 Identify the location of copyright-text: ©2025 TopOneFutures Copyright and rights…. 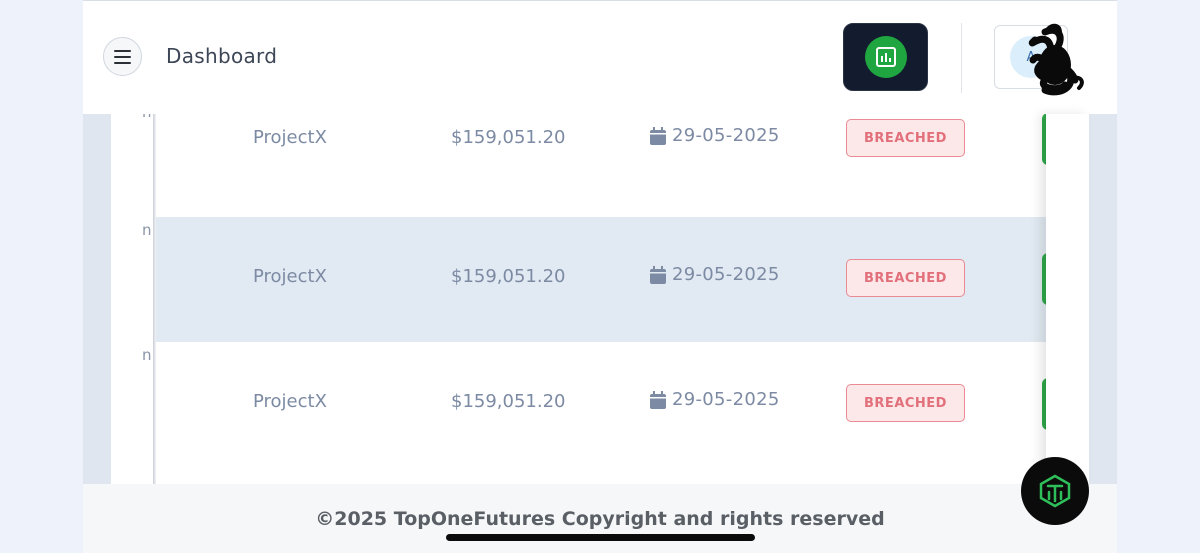
(600, 519).